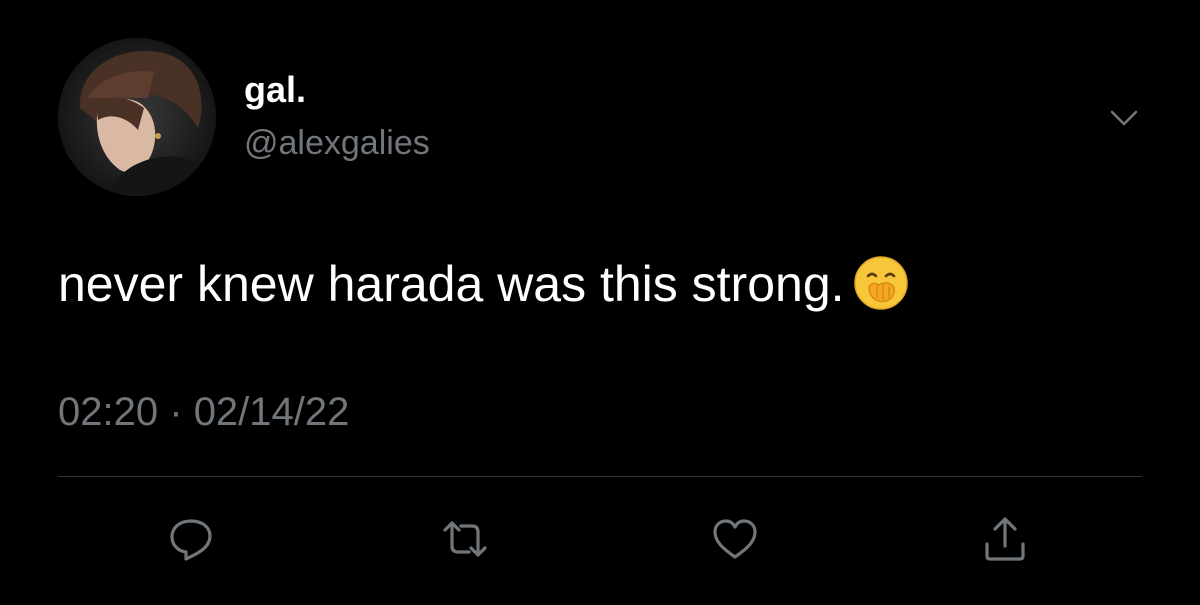  What do you see at coordinates (272, 412) in the screenshot?
I see `tweet-date: 02/14/22` at bounding box center [272, 412].